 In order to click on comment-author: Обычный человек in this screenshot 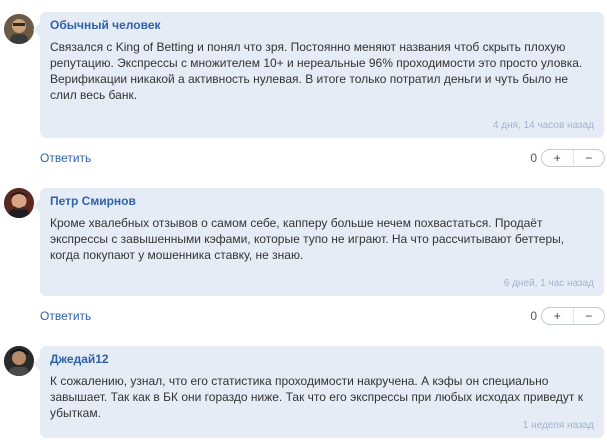, I will do `click(105, 25)`.